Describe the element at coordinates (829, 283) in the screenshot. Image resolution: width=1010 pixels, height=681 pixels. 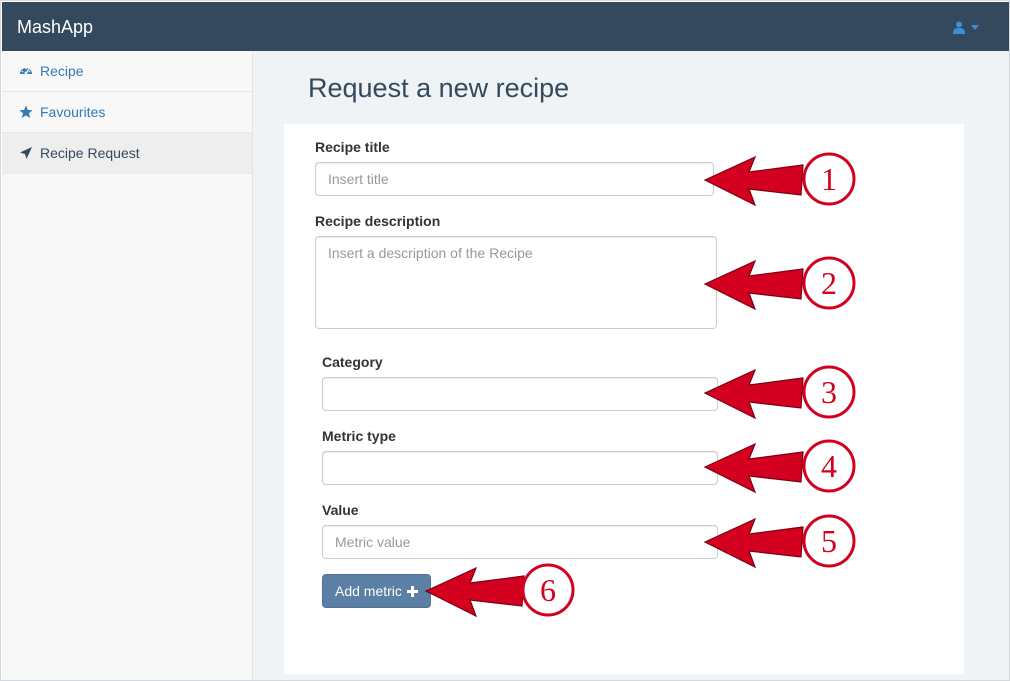
I see `annotation-number: 2` at that location.